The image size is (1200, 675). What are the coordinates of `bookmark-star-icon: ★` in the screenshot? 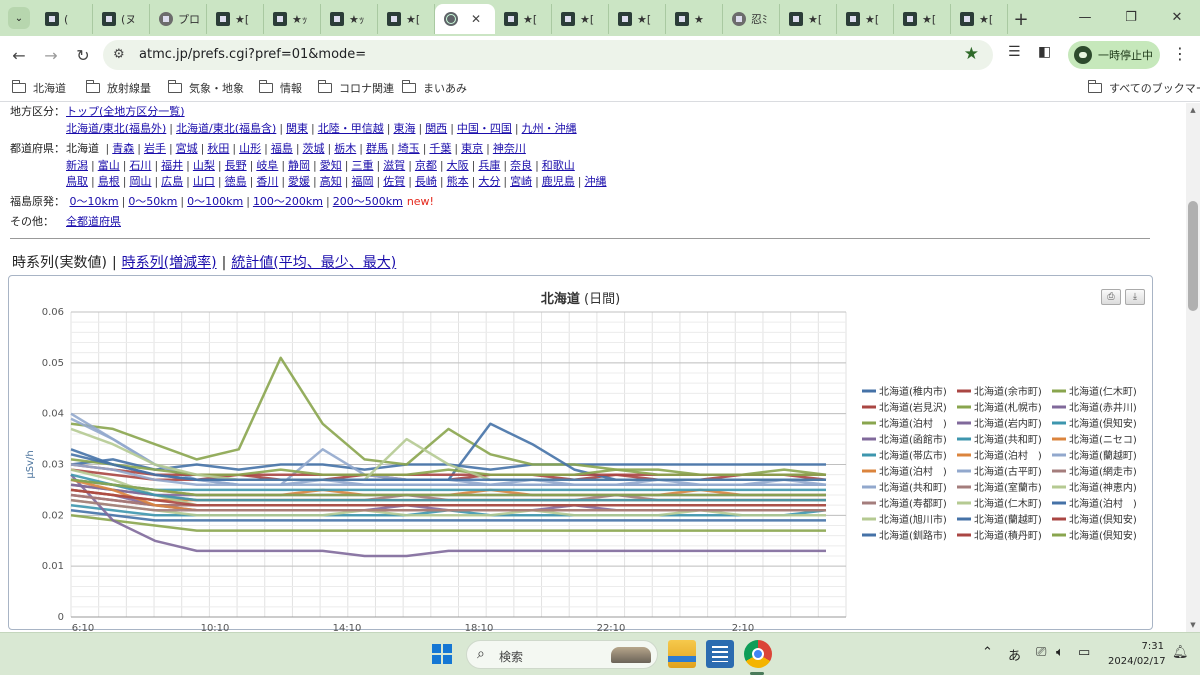 It's located at (971, 54).